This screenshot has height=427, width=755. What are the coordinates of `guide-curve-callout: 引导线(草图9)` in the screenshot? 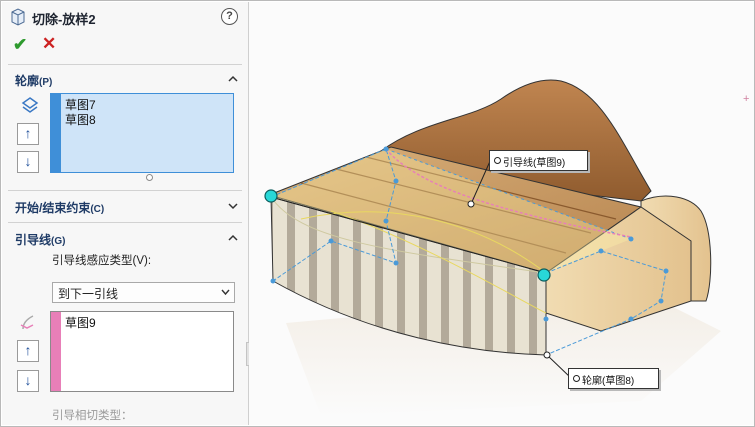 It's located at (538, 160).